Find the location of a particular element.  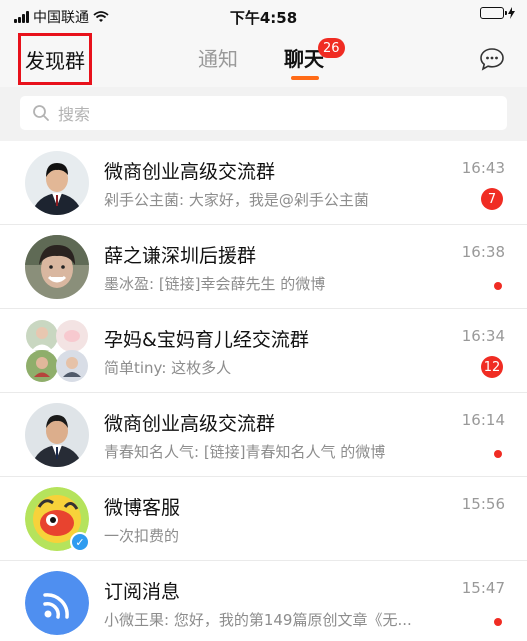

conversation-preview: 一次扣费的 is located at coordinates (142, 536).